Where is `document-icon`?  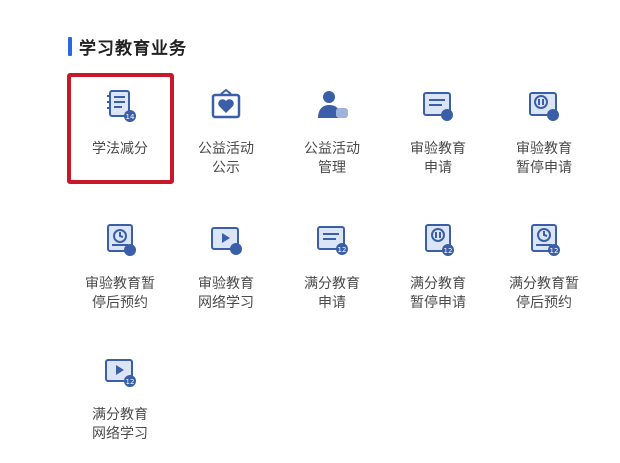 document-icon is located at coordinates (438, 106).